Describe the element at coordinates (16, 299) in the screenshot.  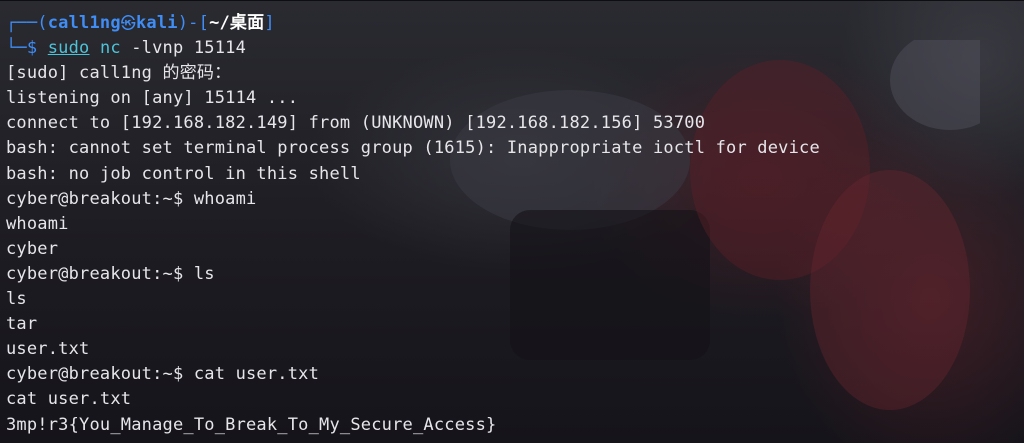
I see `output-line: ls` at that location.